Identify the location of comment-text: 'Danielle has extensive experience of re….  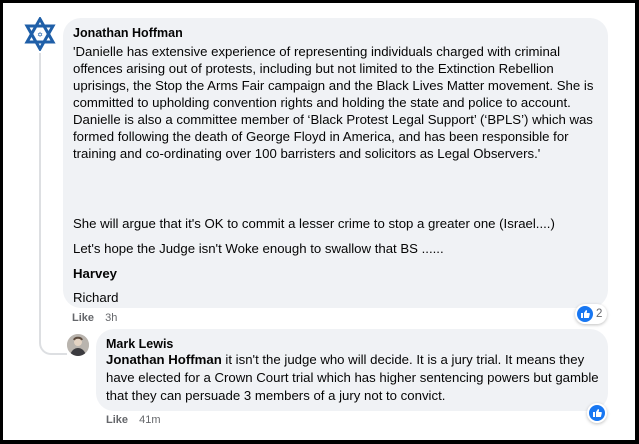
(333, 77).